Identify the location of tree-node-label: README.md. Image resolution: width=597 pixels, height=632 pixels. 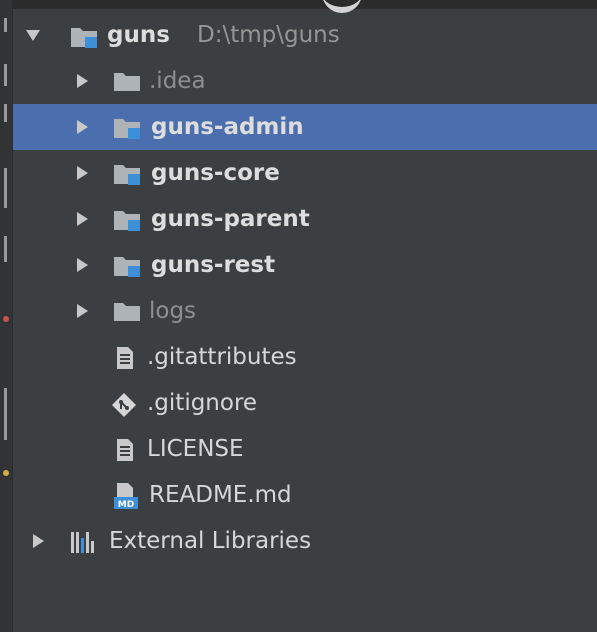
(220, 495).